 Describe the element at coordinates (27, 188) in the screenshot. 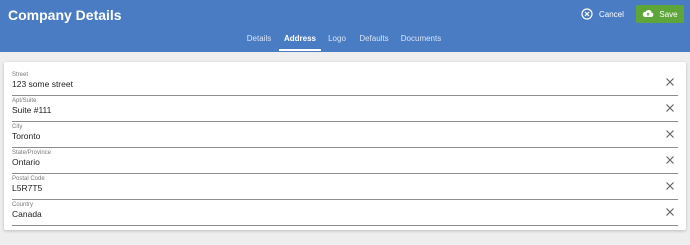

I see `postal-code-value: L5R7T5` at that location.